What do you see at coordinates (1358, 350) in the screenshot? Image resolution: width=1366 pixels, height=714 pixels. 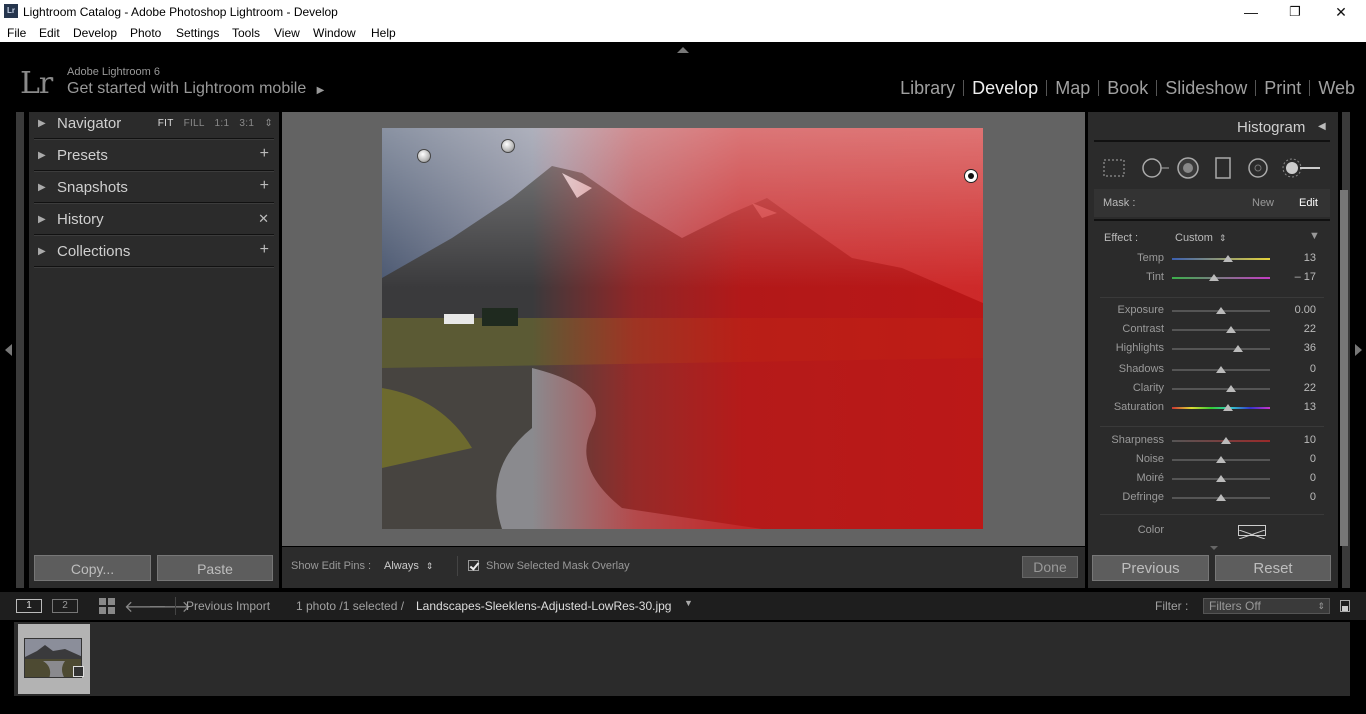 I see `collapse-right-panel-icon` at bounding box center [1358, 350].